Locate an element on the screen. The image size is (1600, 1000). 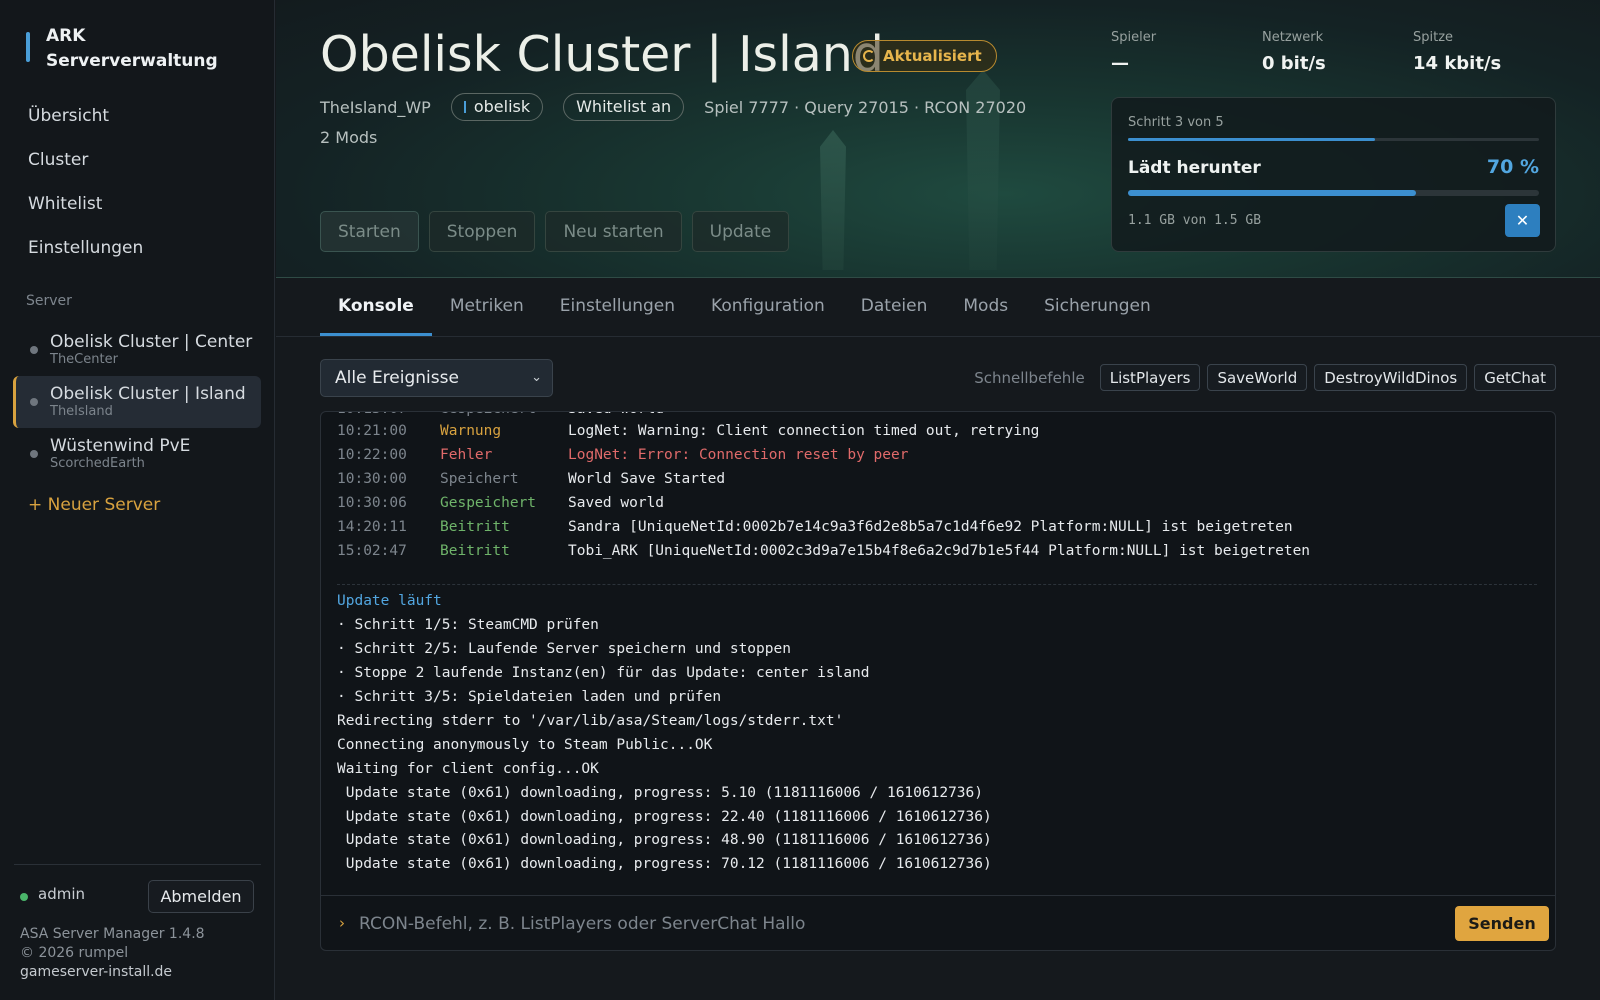
logout-button: Abmelden is located at coordinates (201, 896).